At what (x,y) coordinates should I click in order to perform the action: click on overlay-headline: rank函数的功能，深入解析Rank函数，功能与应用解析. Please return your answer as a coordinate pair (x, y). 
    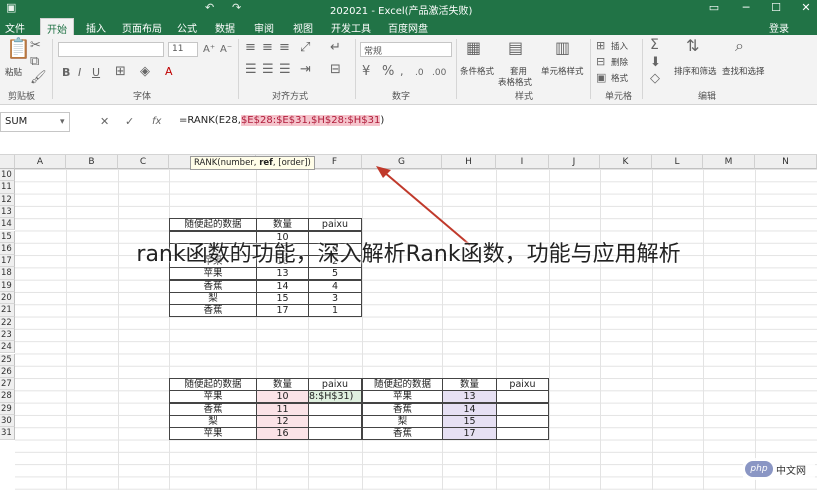
    Looking at the image, I should click on (408, 254).